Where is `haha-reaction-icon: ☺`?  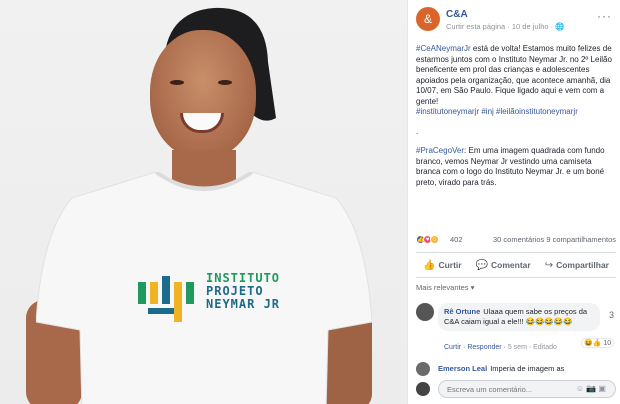 haha-reaction-icon: ☺ is located at coordinates (434, 239).